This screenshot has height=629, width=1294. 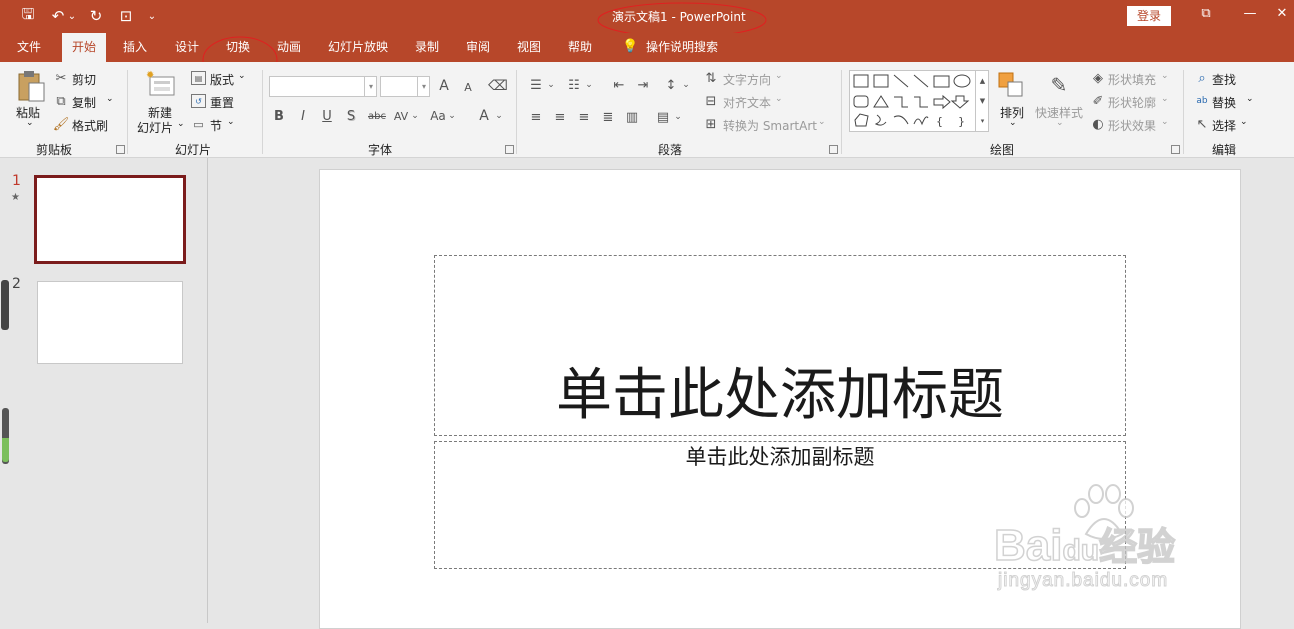 What do you see at coordinates (536, 85) in the screenshot?
I see `bullets-icon: ☰` at bounding box center [536, 85].